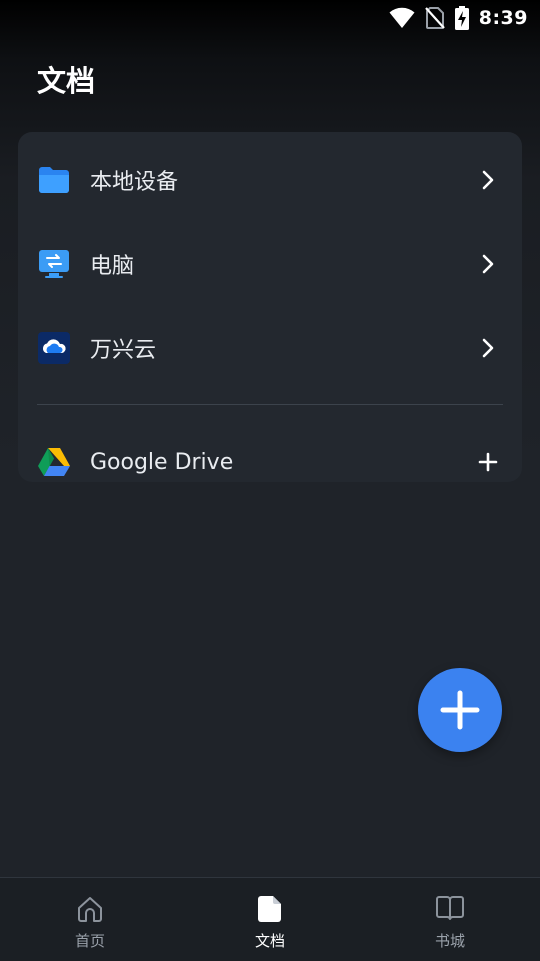 The width and height of the screenshot is (540, 961). I want to click on add-fab-button, so click(460, 710).